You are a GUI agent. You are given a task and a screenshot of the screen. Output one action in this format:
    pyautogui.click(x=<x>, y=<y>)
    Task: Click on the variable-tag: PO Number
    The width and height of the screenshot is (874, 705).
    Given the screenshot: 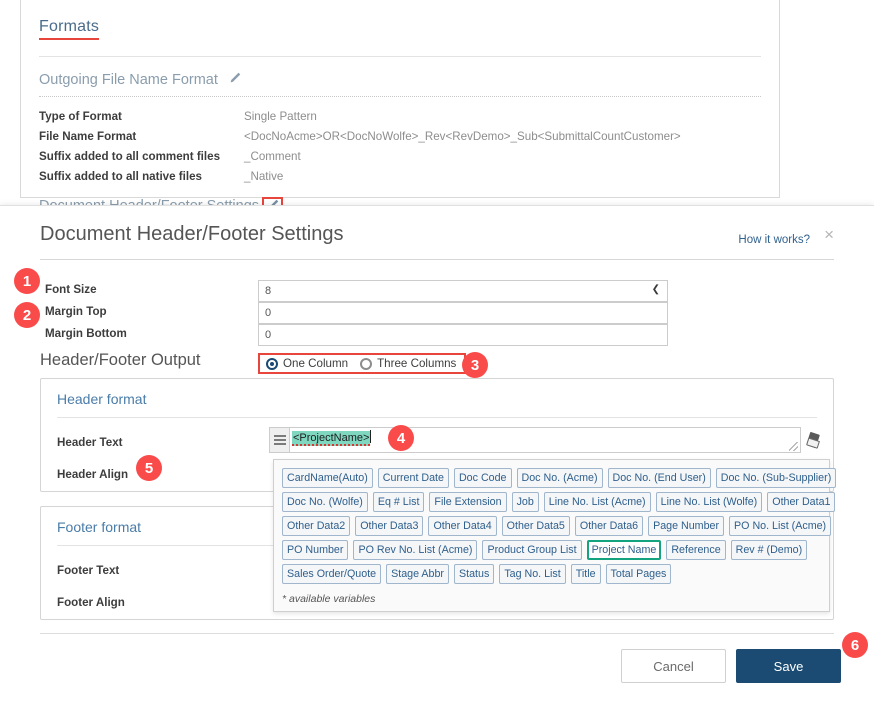 What is the action you would take?
    pyautogui.click(x=315, y=550)
    